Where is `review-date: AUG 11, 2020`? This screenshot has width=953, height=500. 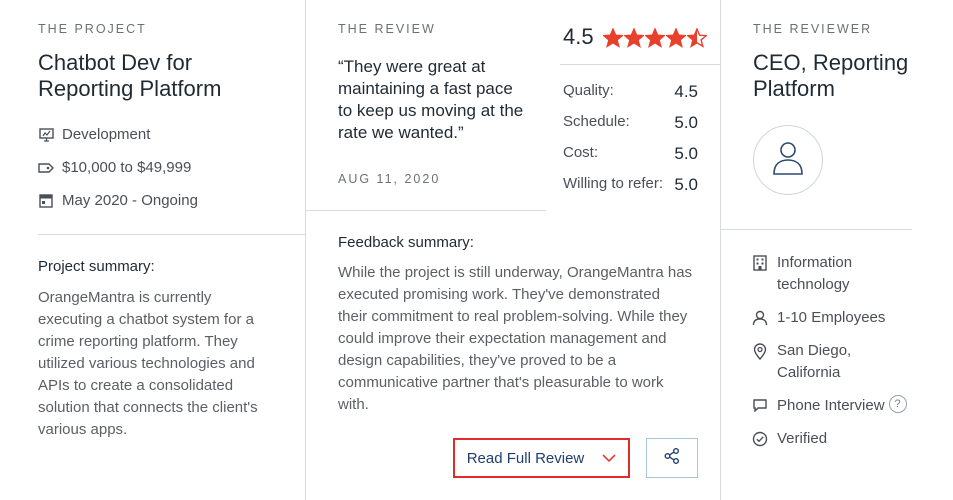 review-date: AUG 11, 2020 is located at coordinates (389, 179).